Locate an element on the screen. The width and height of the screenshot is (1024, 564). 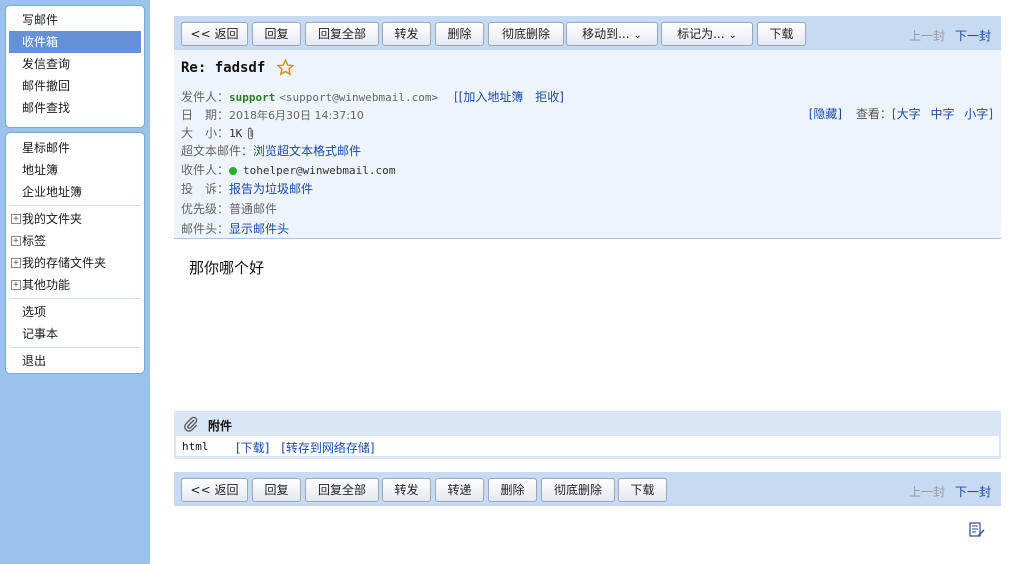
attachment-name: html is located at coordinates (195, 446).